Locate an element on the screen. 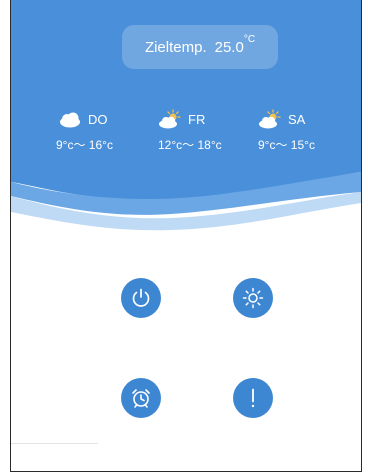 Image resolution: width=368 pixels, height=475 pixels. exclamation-icon is located at coordinates (253, 398).